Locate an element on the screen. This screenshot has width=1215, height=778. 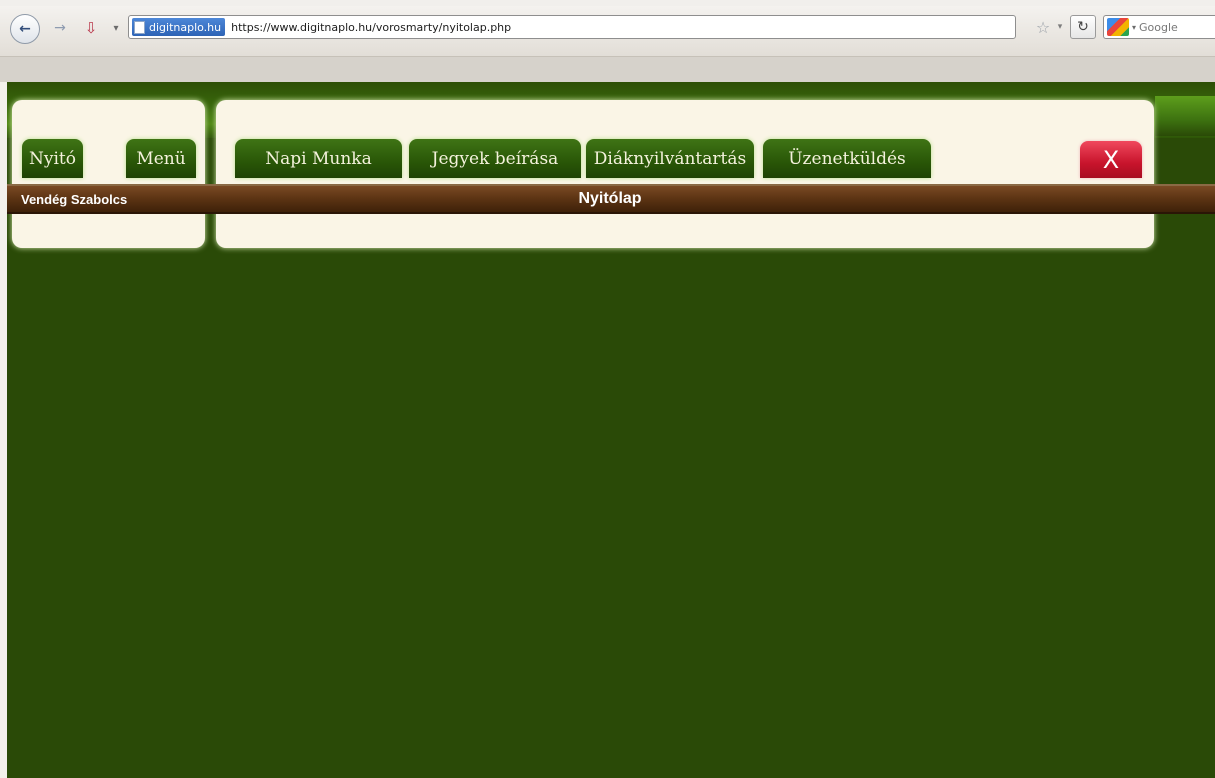
bookmark-button: ⇩ is located at coordinates (91, 28).